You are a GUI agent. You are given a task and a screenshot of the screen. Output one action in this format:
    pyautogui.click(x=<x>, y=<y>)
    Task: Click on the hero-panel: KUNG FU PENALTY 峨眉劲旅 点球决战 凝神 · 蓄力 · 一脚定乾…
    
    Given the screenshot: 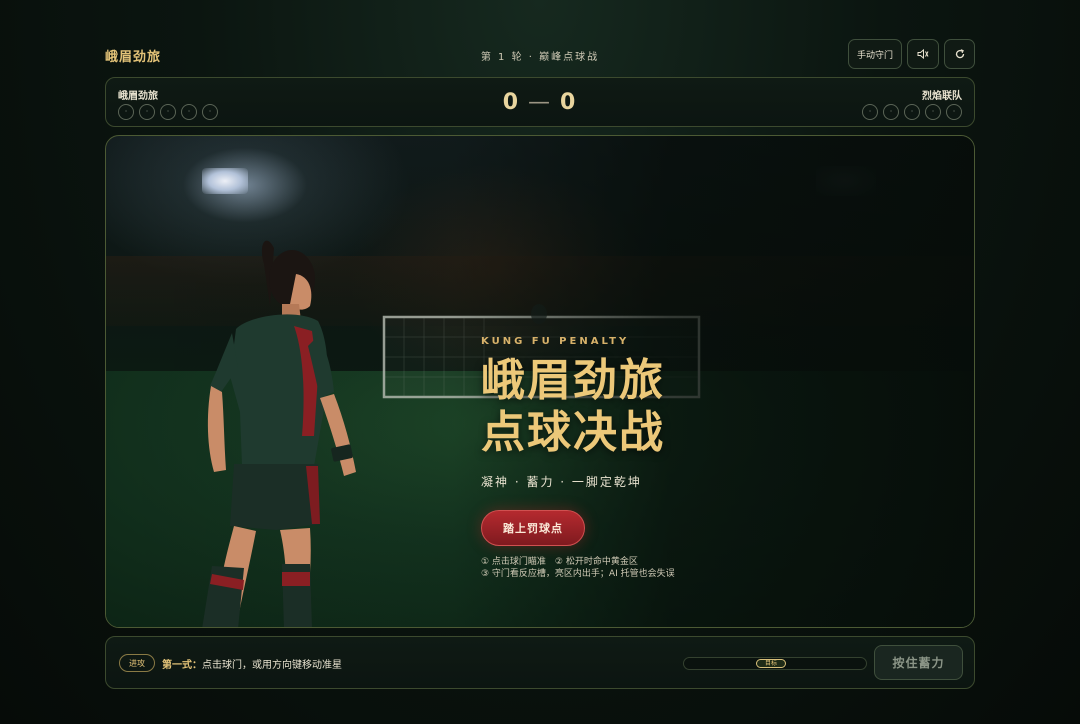 What is the action you would take?
    pyautogui.click(x=721, y=458)
    